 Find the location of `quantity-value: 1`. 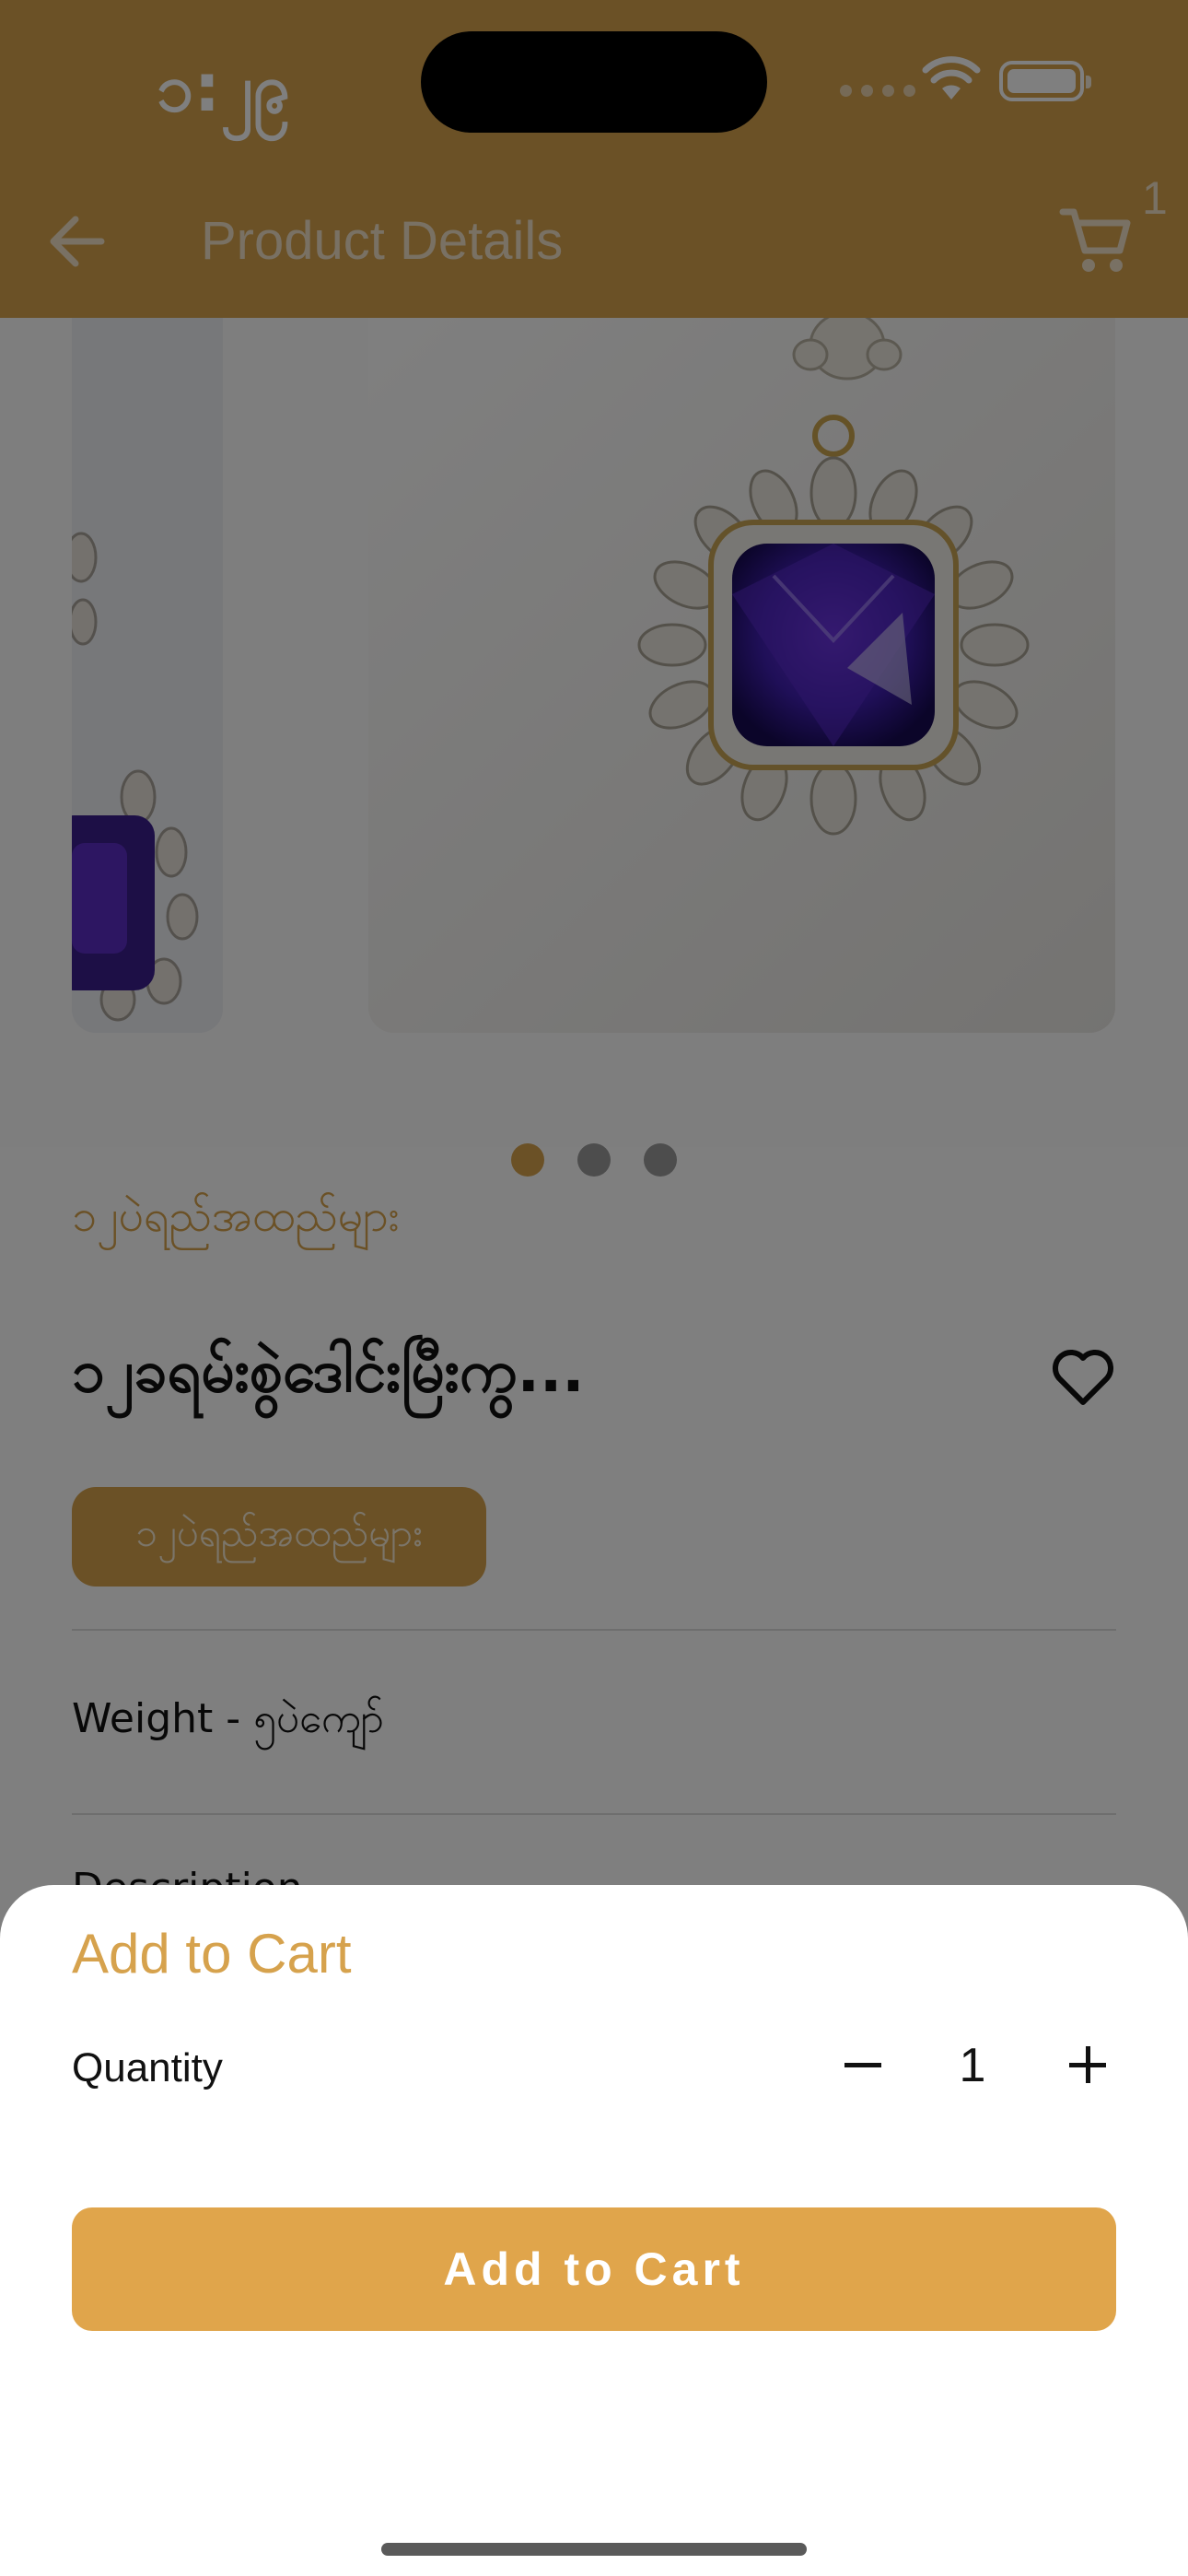

quantity-value: 1 is located at coordinates (973, 2065).